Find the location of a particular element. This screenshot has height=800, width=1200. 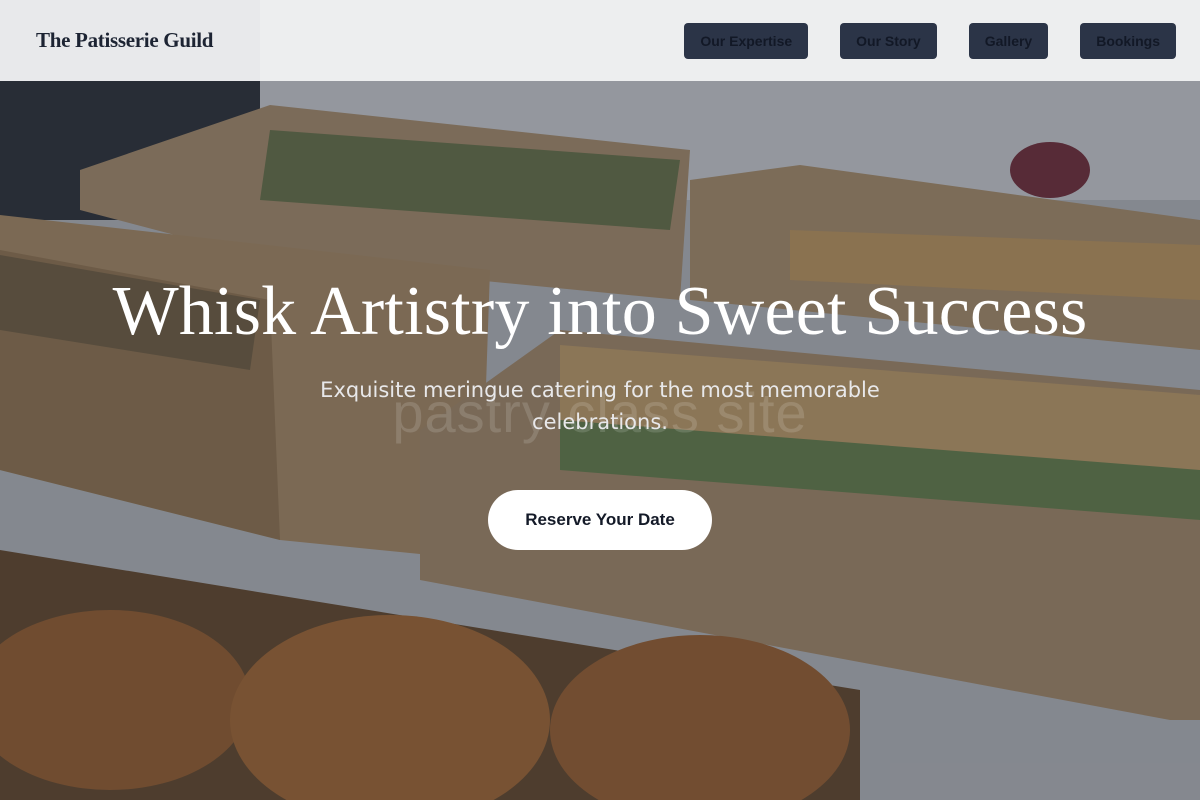

nav-gallery-button: Gallery is located at coordinates (1008, 40).